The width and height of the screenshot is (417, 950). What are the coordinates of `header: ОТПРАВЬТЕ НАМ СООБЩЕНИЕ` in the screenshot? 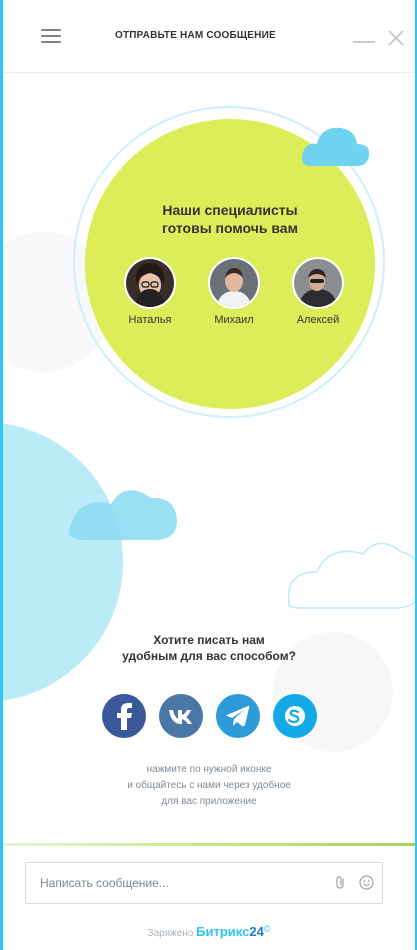 It's located at (209, 36).